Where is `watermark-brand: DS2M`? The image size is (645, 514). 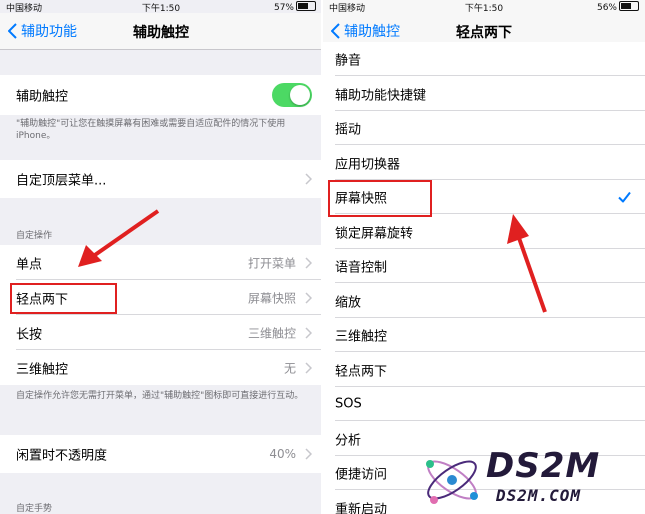
watermark-brand: DS2M is located at coordinates (543, 466).